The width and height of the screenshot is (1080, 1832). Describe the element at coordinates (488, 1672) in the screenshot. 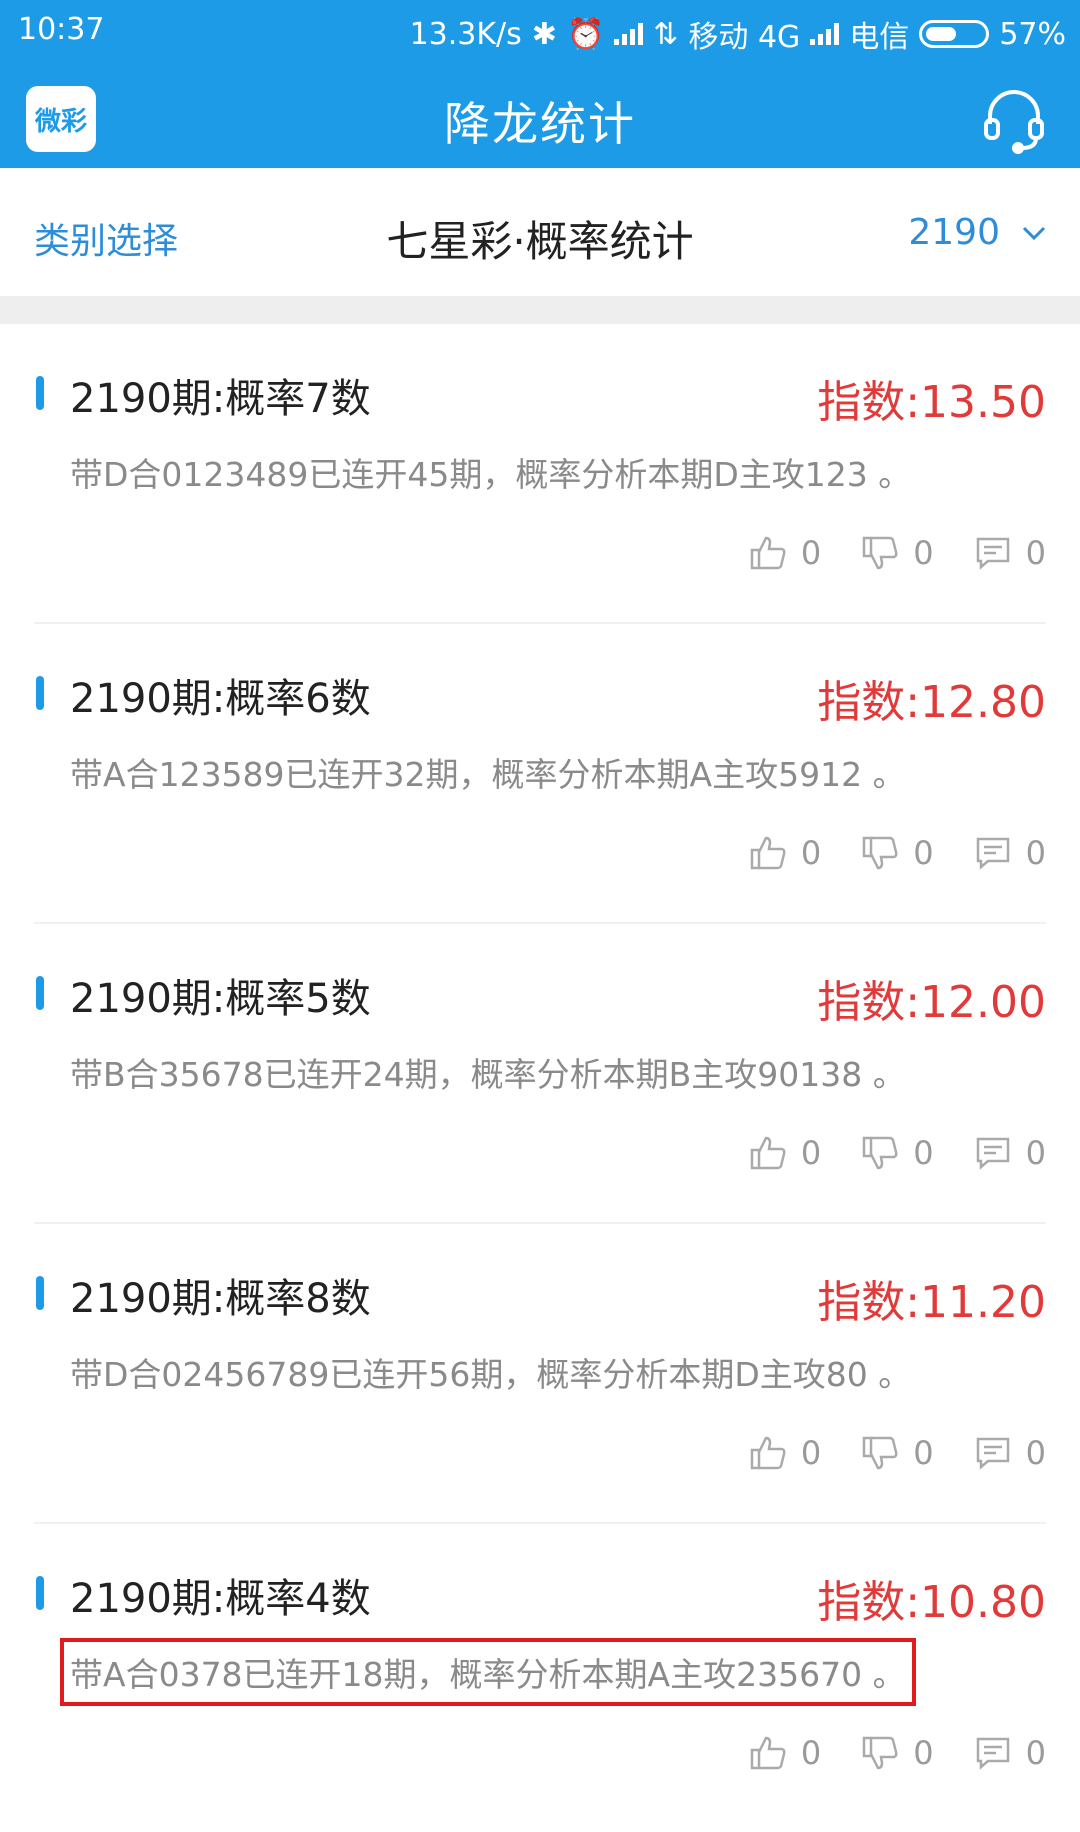

I see `item-description-highlighted: 带A合0378已连开18期，概率分析本期A主攻235670 。` at that location.